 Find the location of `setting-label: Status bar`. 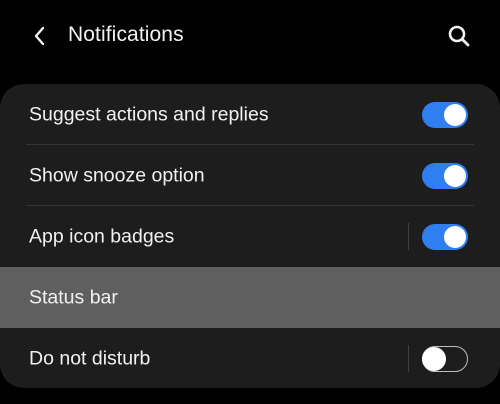

setting-label: Status bar is located at coordinates (73, 297).